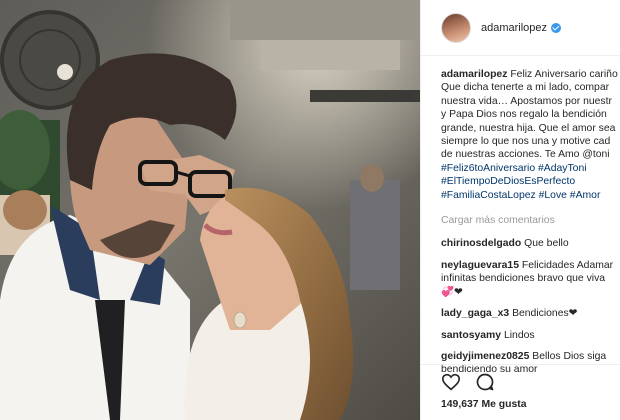  I want to click on comment-text: Bellos Dios siga, so click(569, 356).